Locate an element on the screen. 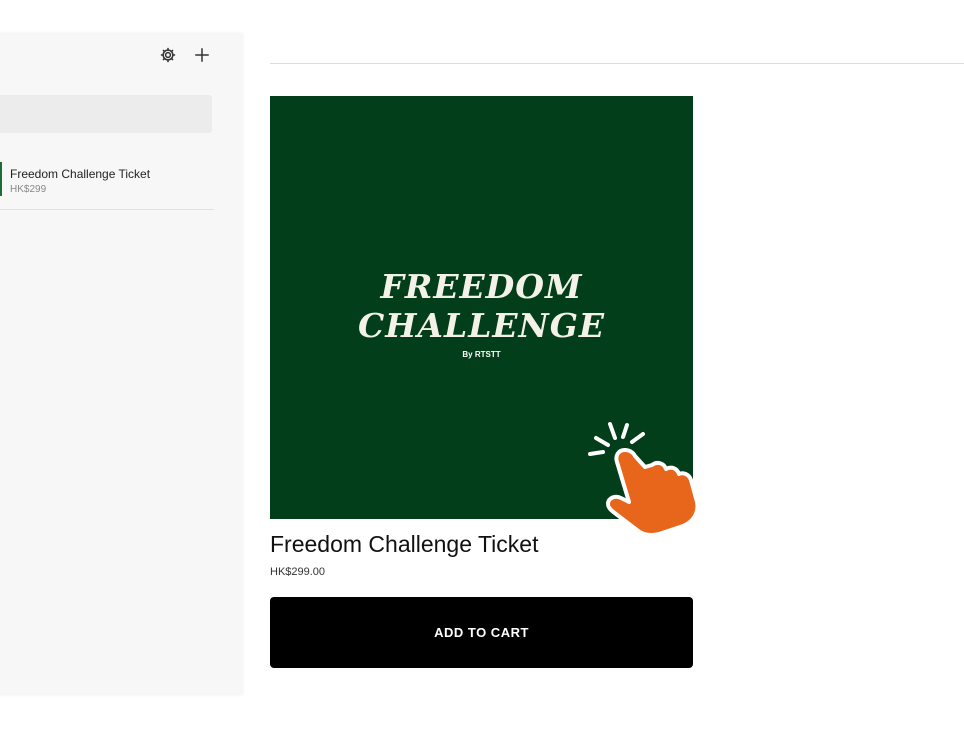 The height and width of the screenshot is (747, 964). product-title: Freedom Challenge Ticket is located at coordinates (404, 544).